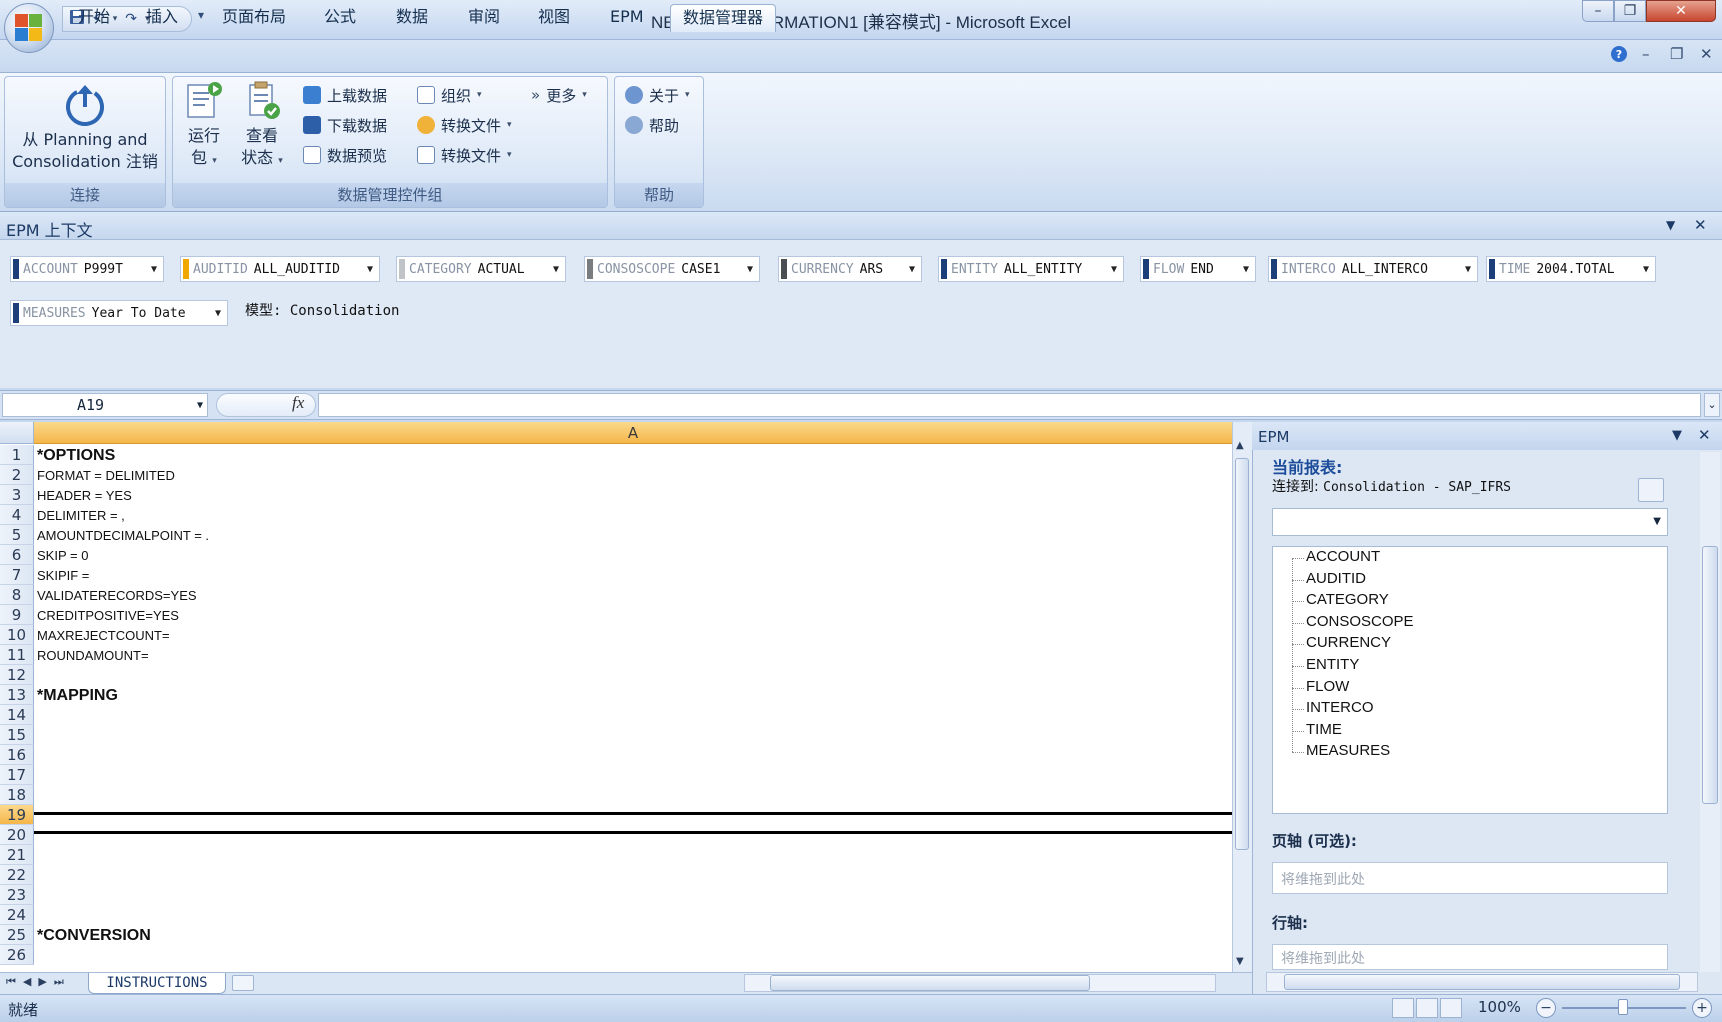 Image resolution: width=1722 pixels, height=1022 pixels. What do you see at coordinates (1343, 556) in the screenshot?
I see `tree-item-account: ACCOUNT` at bounding box center [1343, 556].